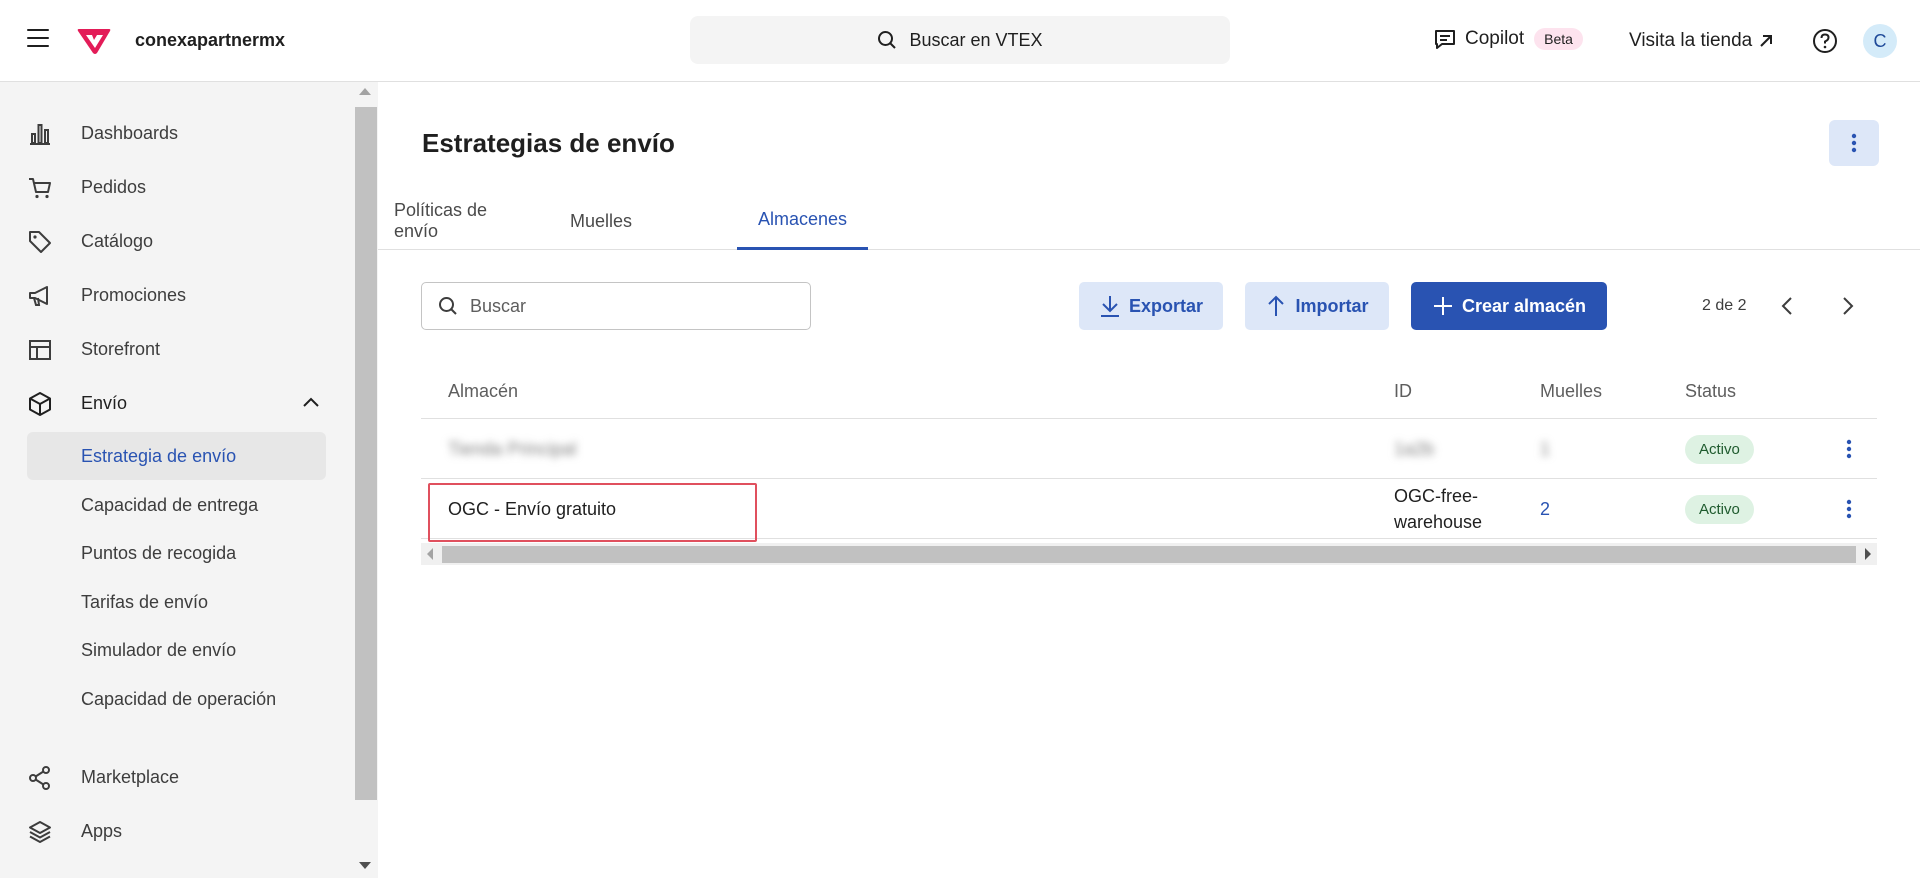 The image size is (1920, 878). I want to click on sidebar-item-promociones: Promociones, so click(178, 295).